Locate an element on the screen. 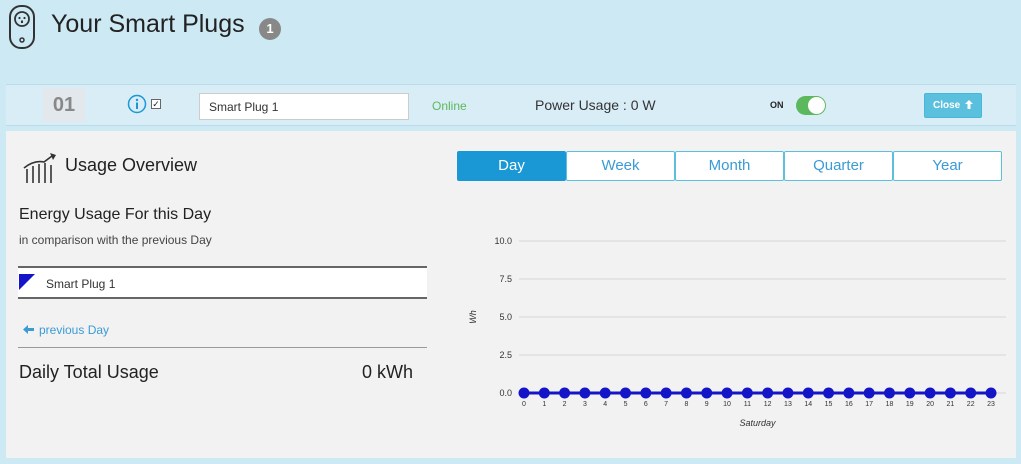 The image size is (1021, 464). info-icon is located at coordinates (137, 104).